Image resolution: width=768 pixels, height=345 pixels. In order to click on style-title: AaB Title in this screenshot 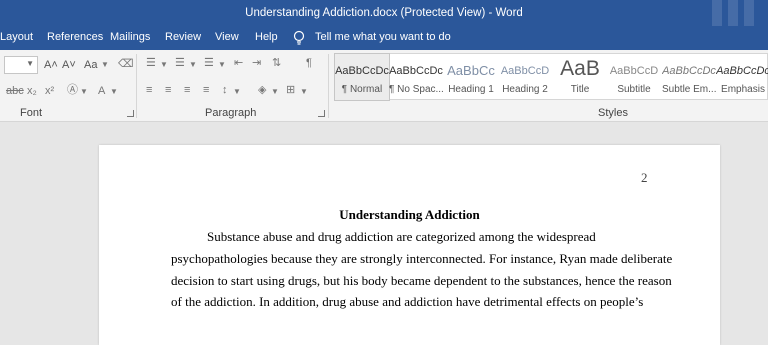, I will do `click(580, 77)`.